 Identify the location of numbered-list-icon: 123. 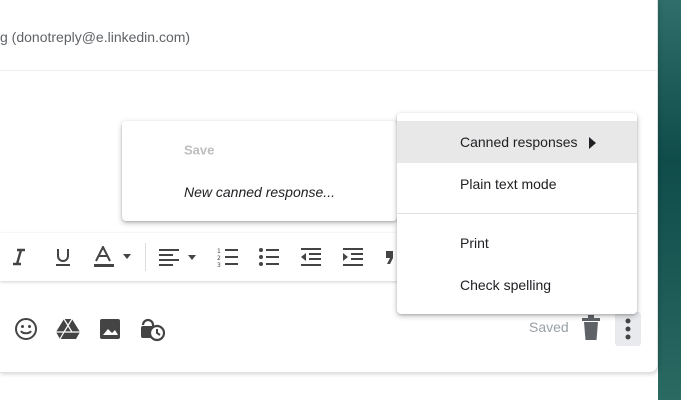
(228, 257).